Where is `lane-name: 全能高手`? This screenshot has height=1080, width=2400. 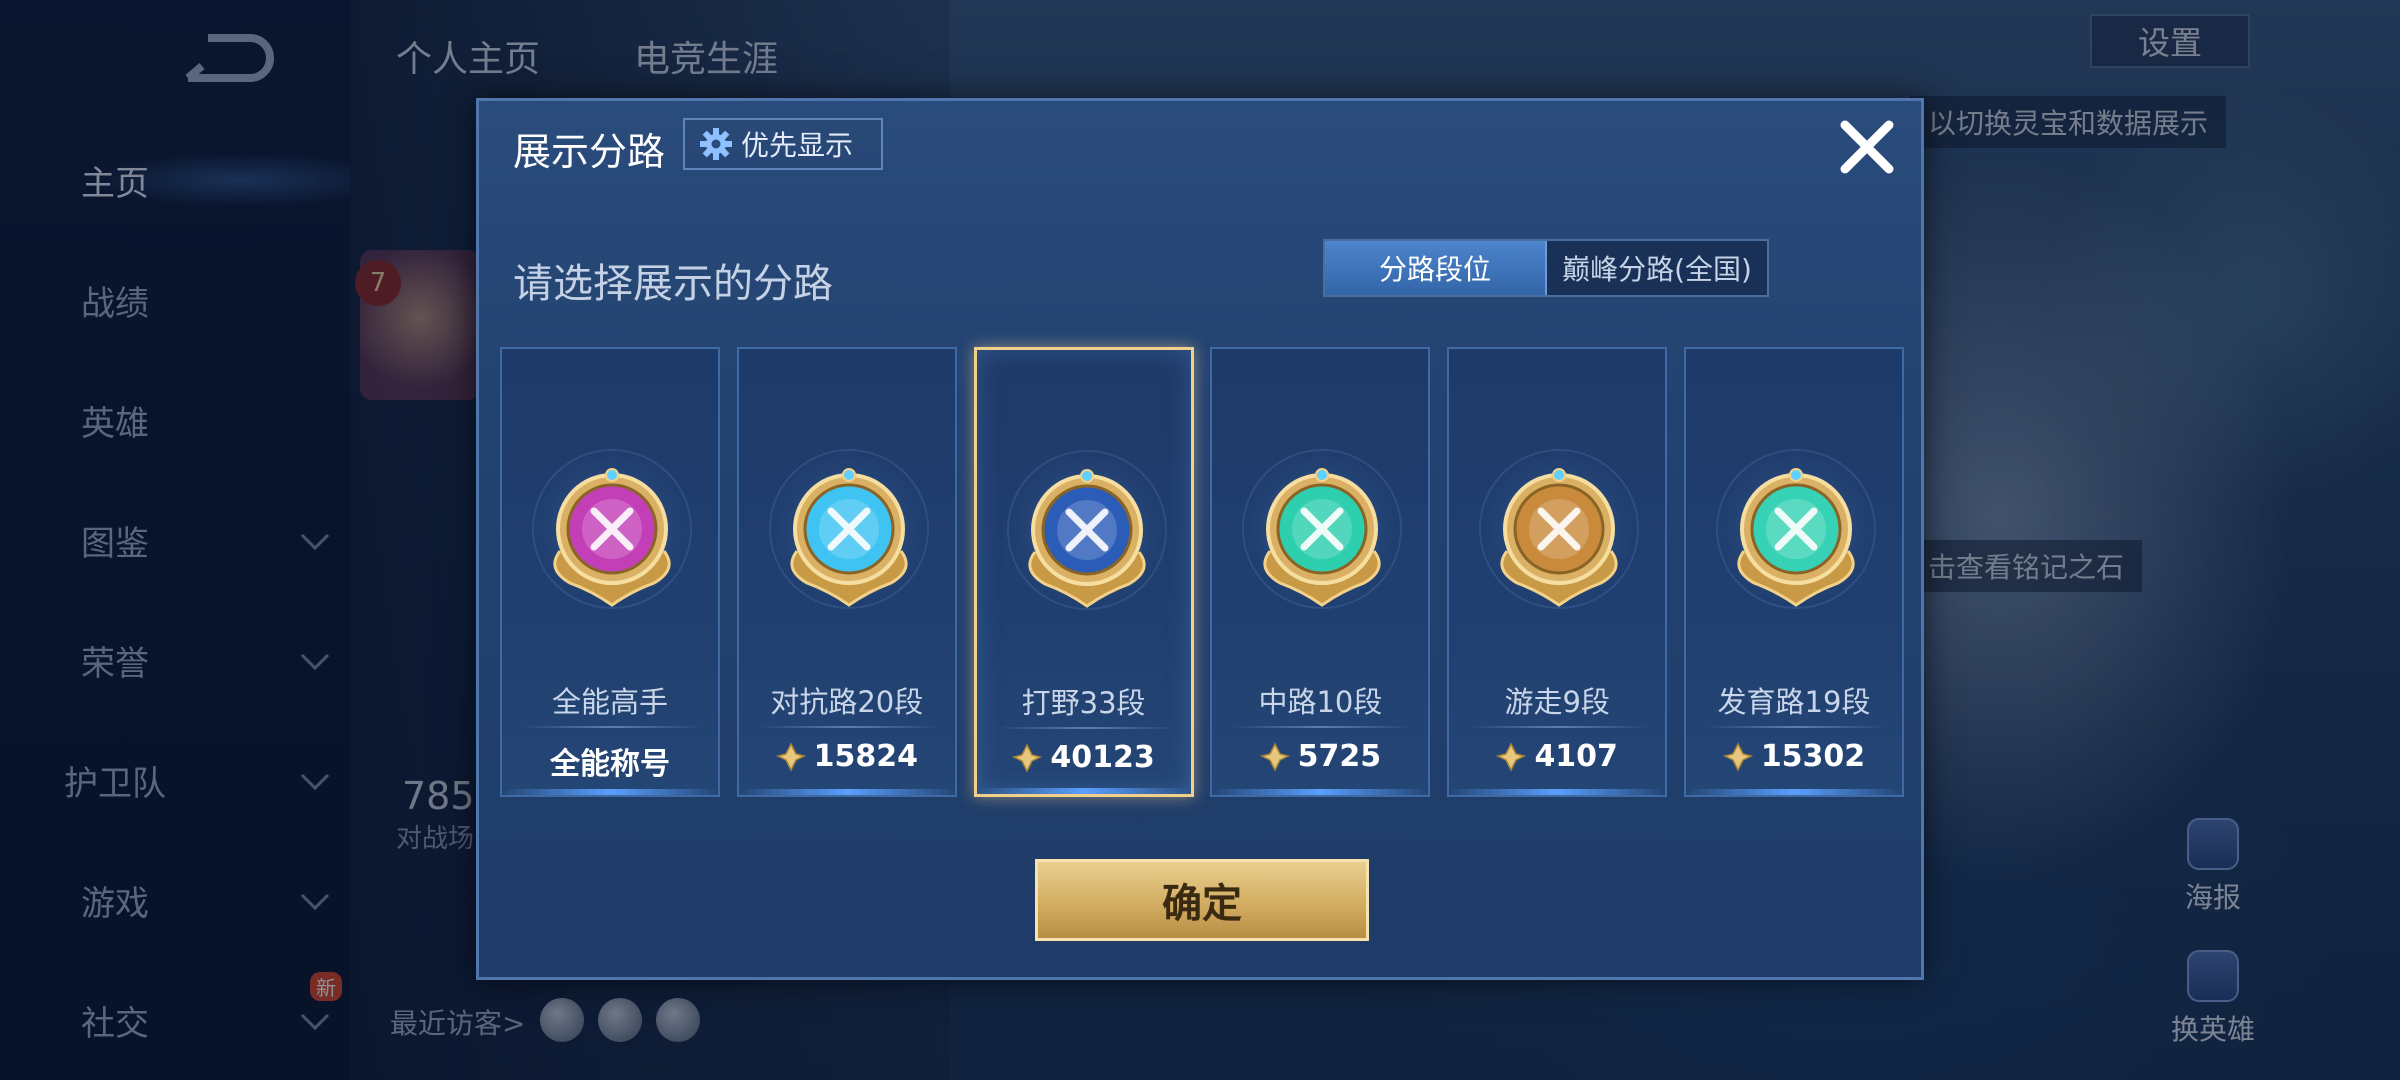 lane-name: 全能高手 is located at coordinates (609, 702).